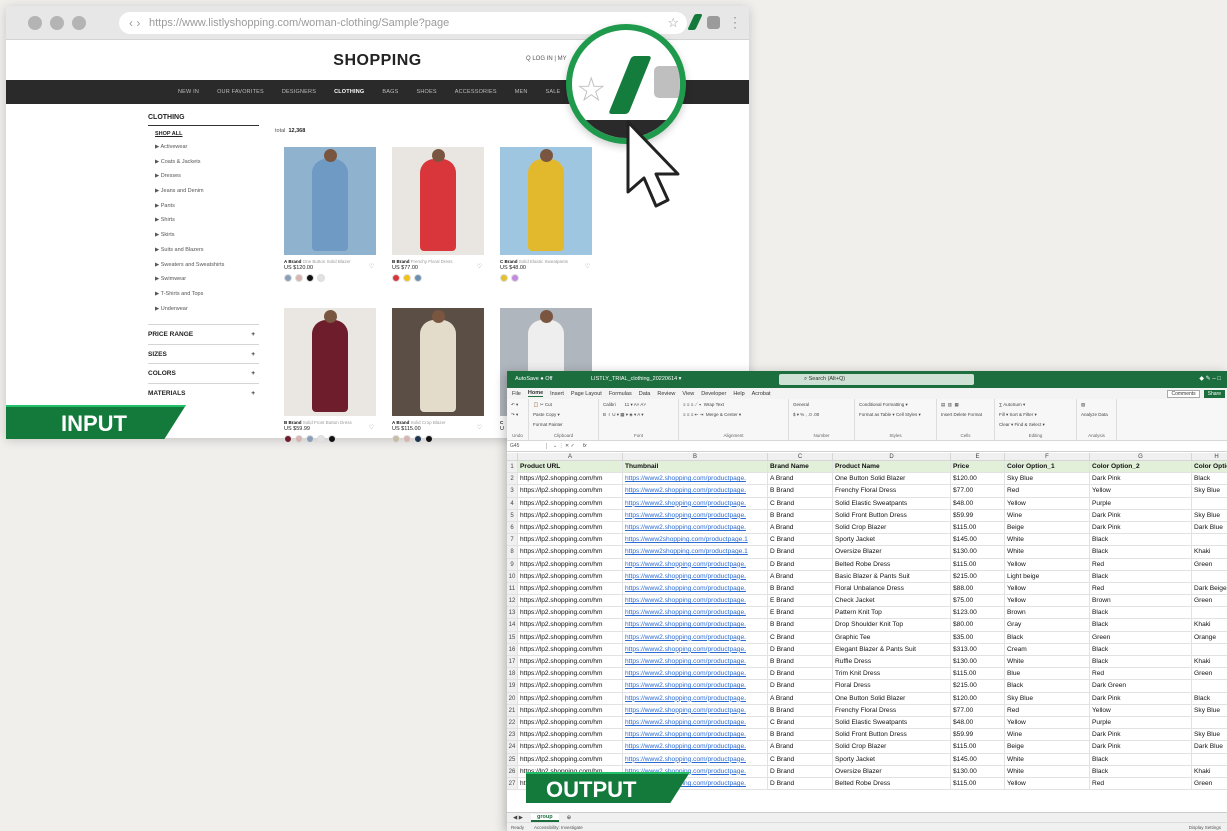 This screenshot has width=1227, height=831. I want to click on row-number: 9, so click(512, 564).